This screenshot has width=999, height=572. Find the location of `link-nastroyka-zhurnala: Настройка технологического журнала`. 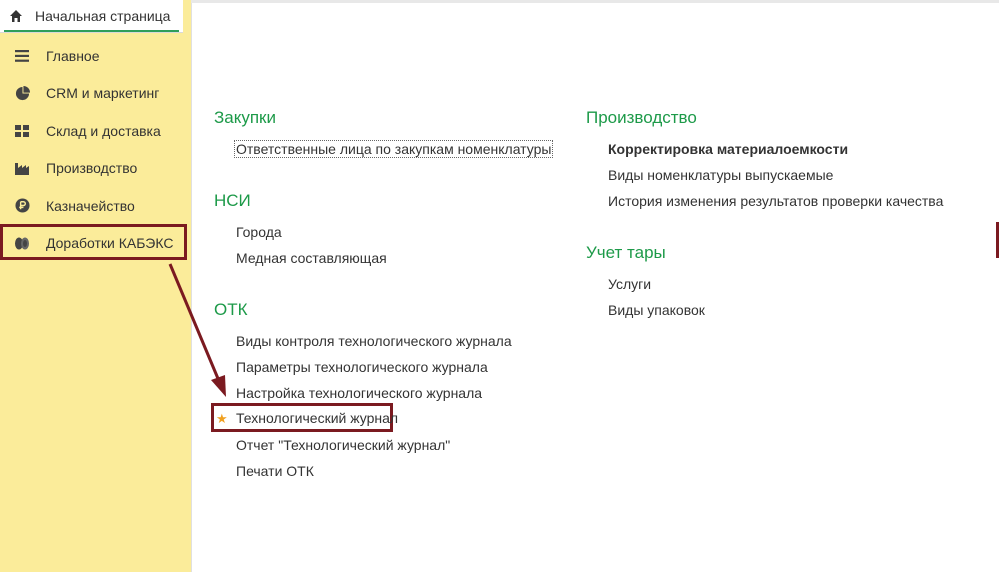

link-nastroyka-zhurnala: Настройка технологического журнала is located at coordinates (359, 393).